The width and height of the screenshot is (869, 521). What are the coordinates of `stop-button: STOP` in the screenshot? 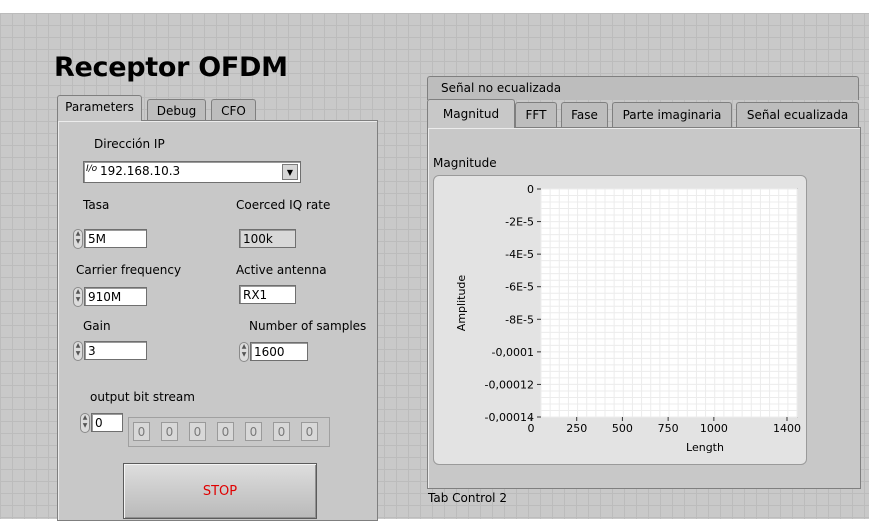 It's located at (220, 491).